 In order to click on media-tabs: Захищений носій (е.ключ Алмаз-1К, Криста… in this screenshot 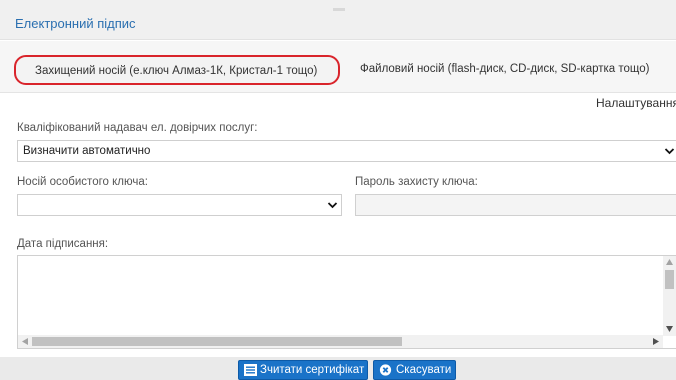, I will do `click(338, 67)`.